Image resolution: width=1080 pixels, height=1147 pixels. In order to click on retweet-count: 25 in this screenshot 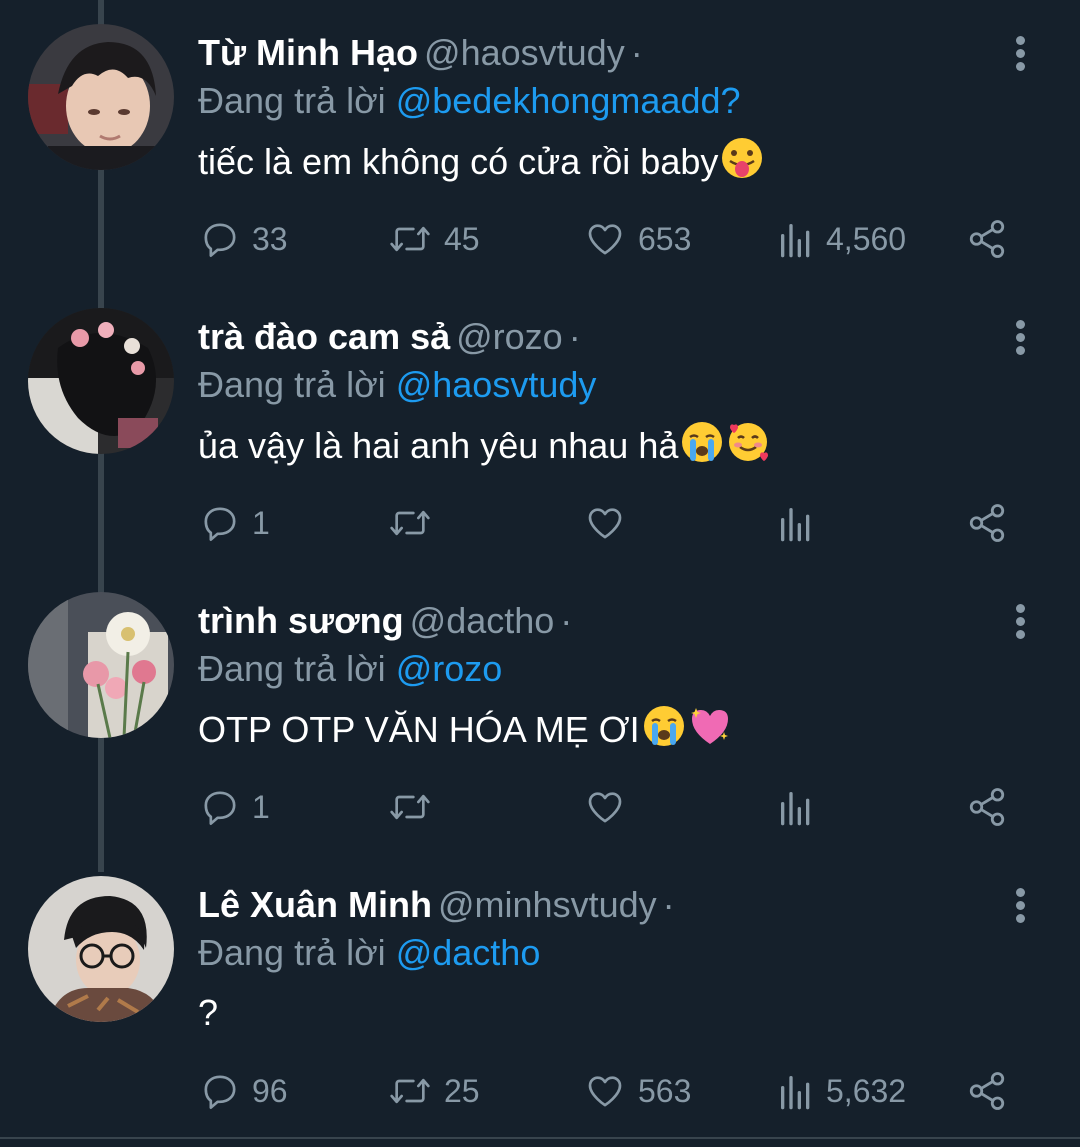, I will do `click(462, 1090)`.